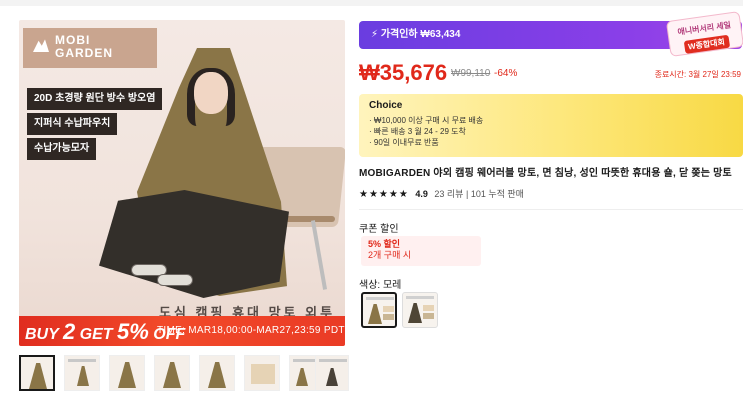 This screenshot has height=412, width=743. I want to click on color-label: 색상: 모레, so click(380, 285).